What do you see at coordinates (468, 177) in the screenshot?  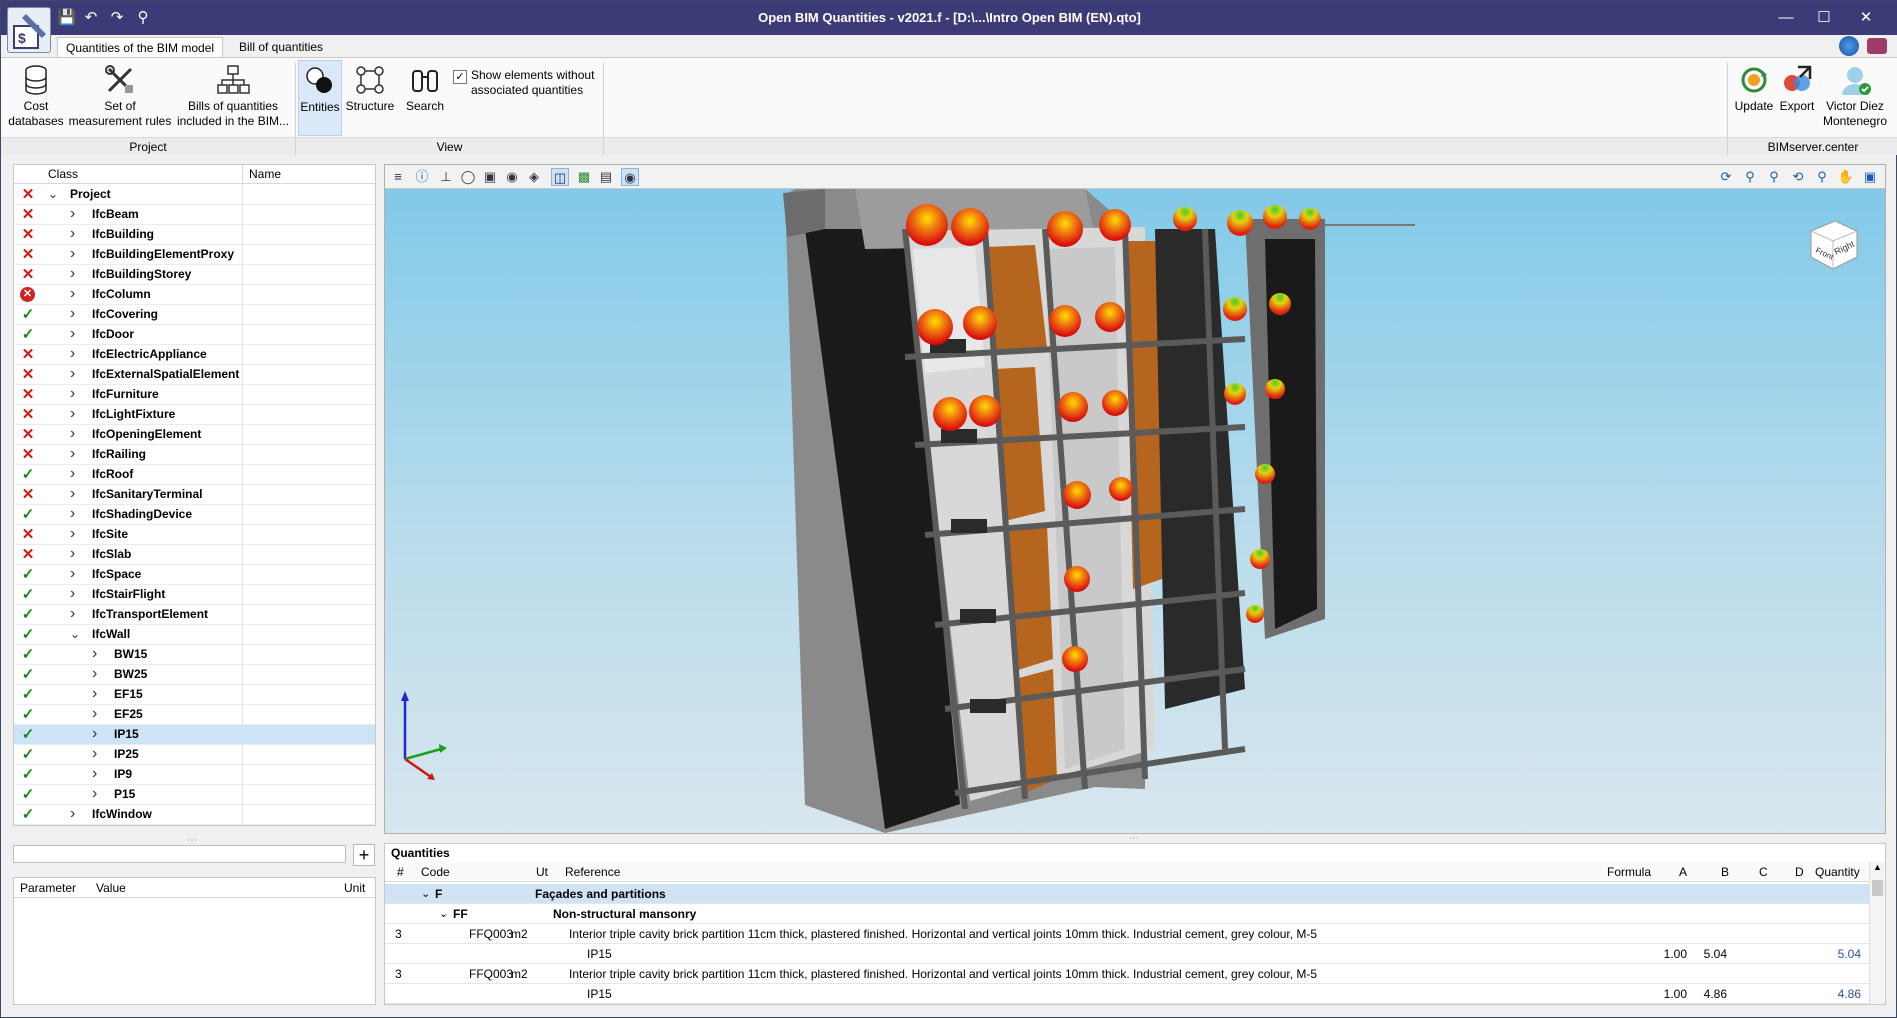 I see `shield-icon: ◯` at bounding box center [468, 177].